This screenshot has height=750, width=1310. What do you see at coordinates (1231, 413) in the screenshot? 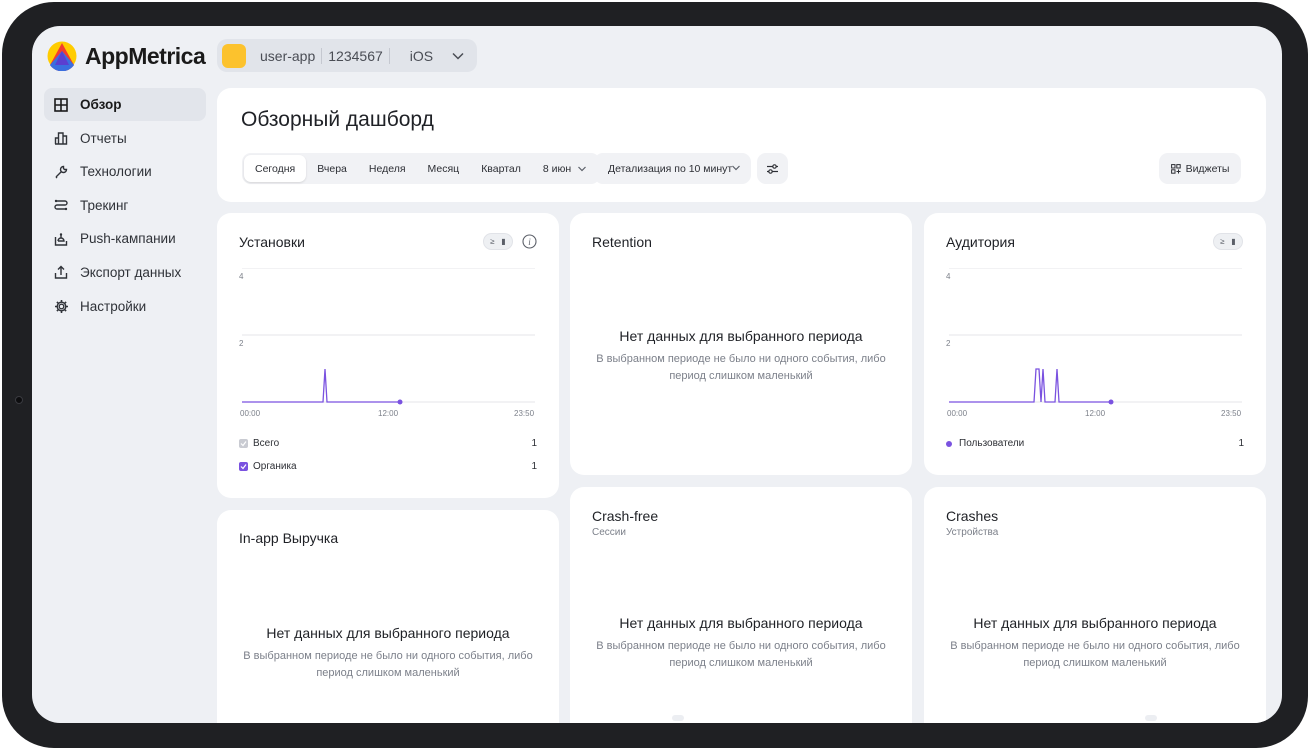
I see `x-tick: 23:50` at bounding box center [1231, 413].